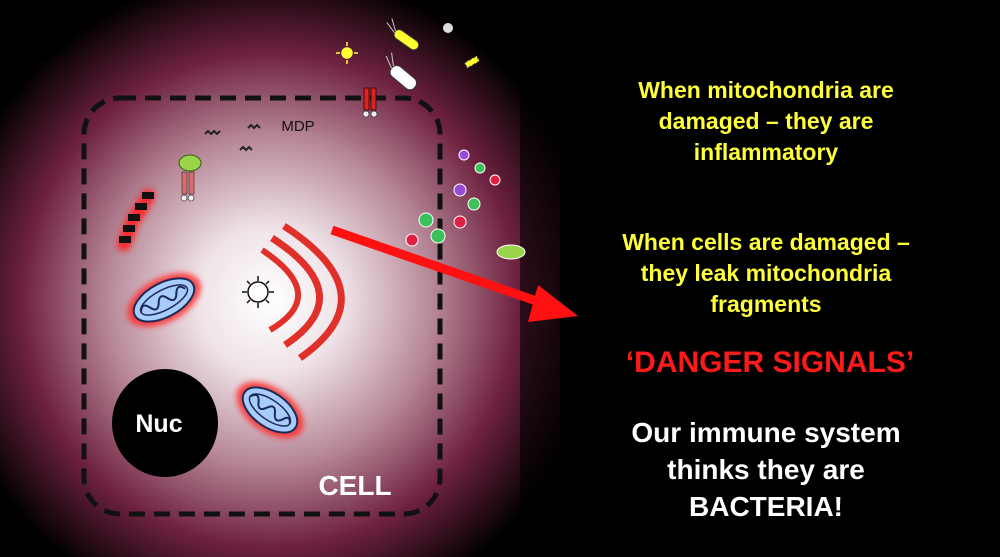  I want to click on statement-line: thinks they are, so click(766, 469).